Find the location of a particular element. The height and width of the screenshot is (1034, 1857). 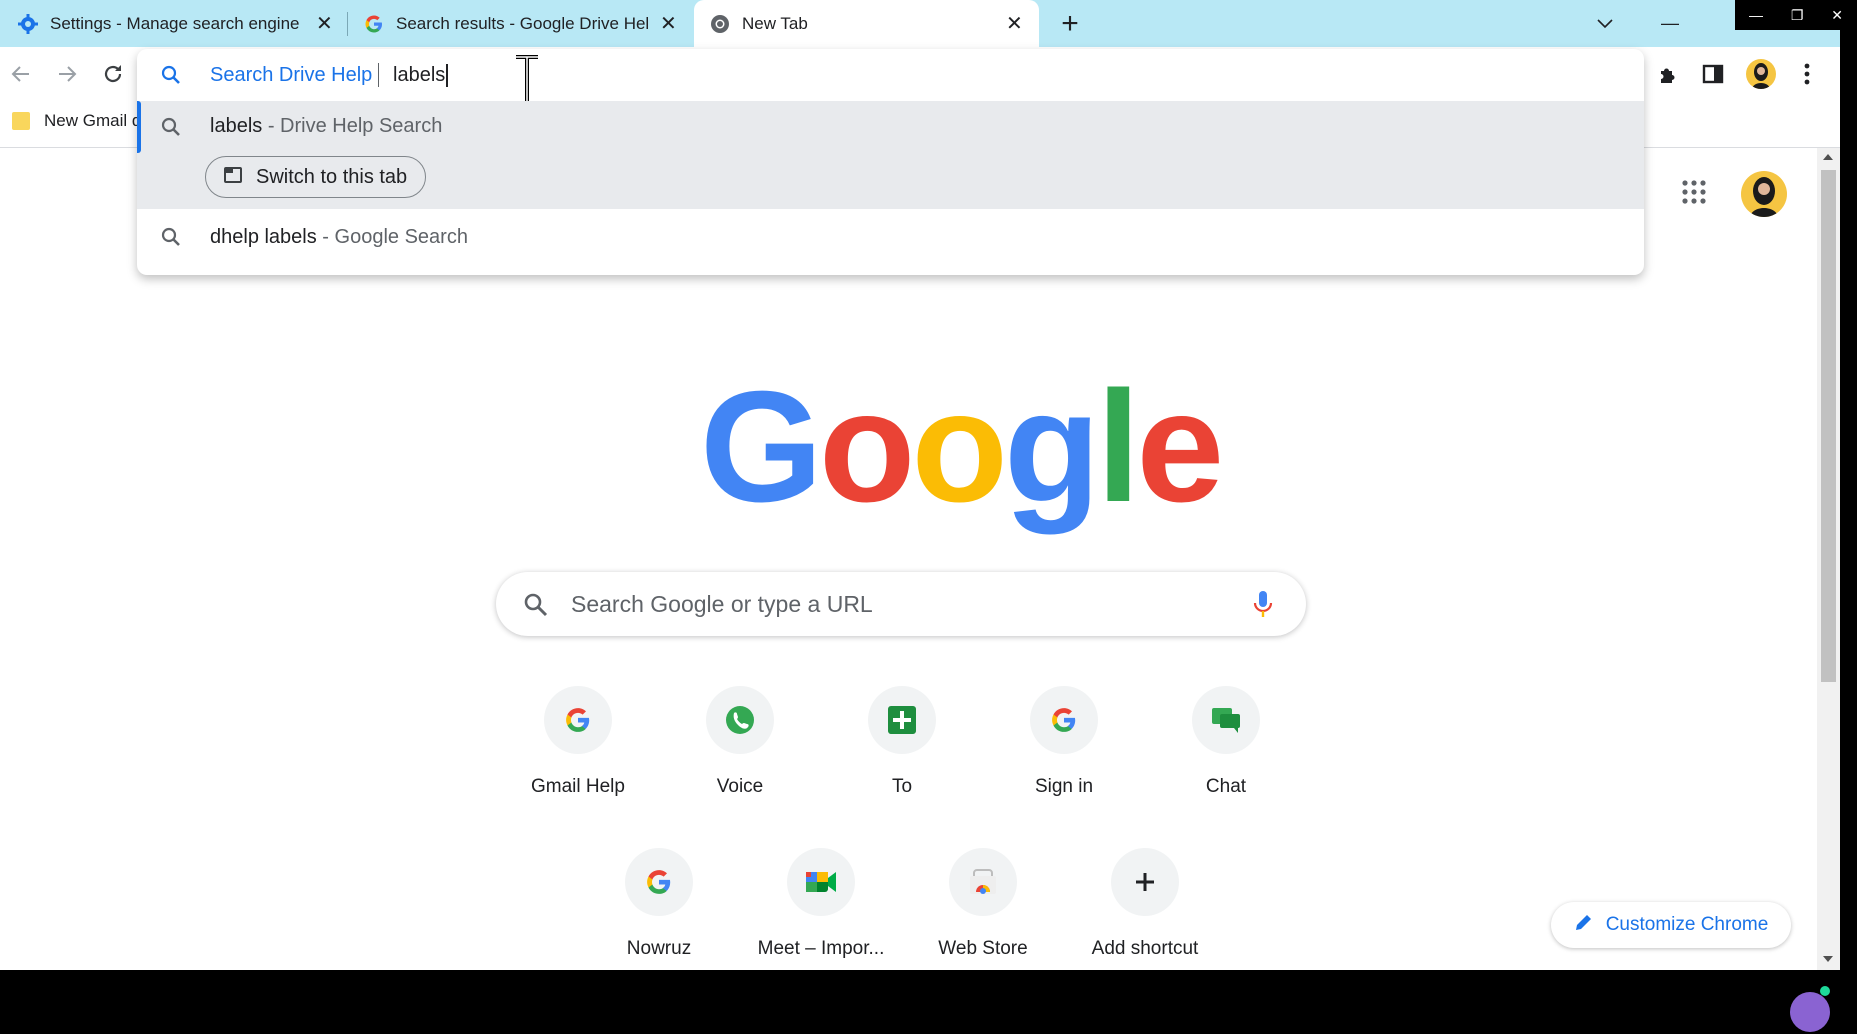

tab-title: New Tab is located at coordinates (775, 23).